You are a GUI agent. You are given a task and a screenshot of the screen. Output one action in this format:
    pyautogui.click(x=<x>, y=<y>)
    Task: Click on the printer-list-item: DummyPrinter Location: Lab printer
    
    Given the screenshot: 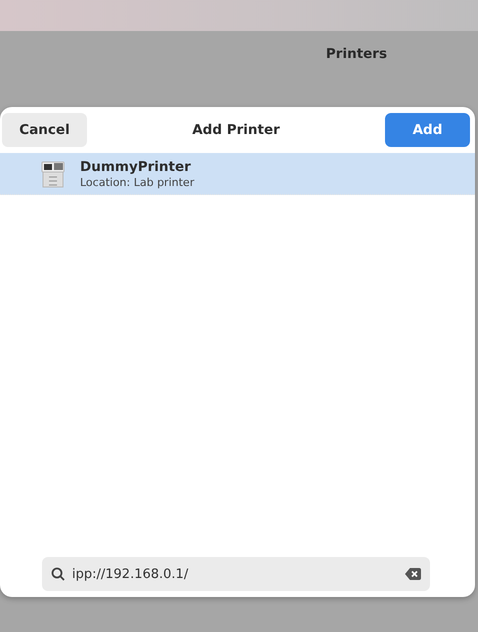 What is the action you would take?
    pyautogui.click(x=237, y=174)
    